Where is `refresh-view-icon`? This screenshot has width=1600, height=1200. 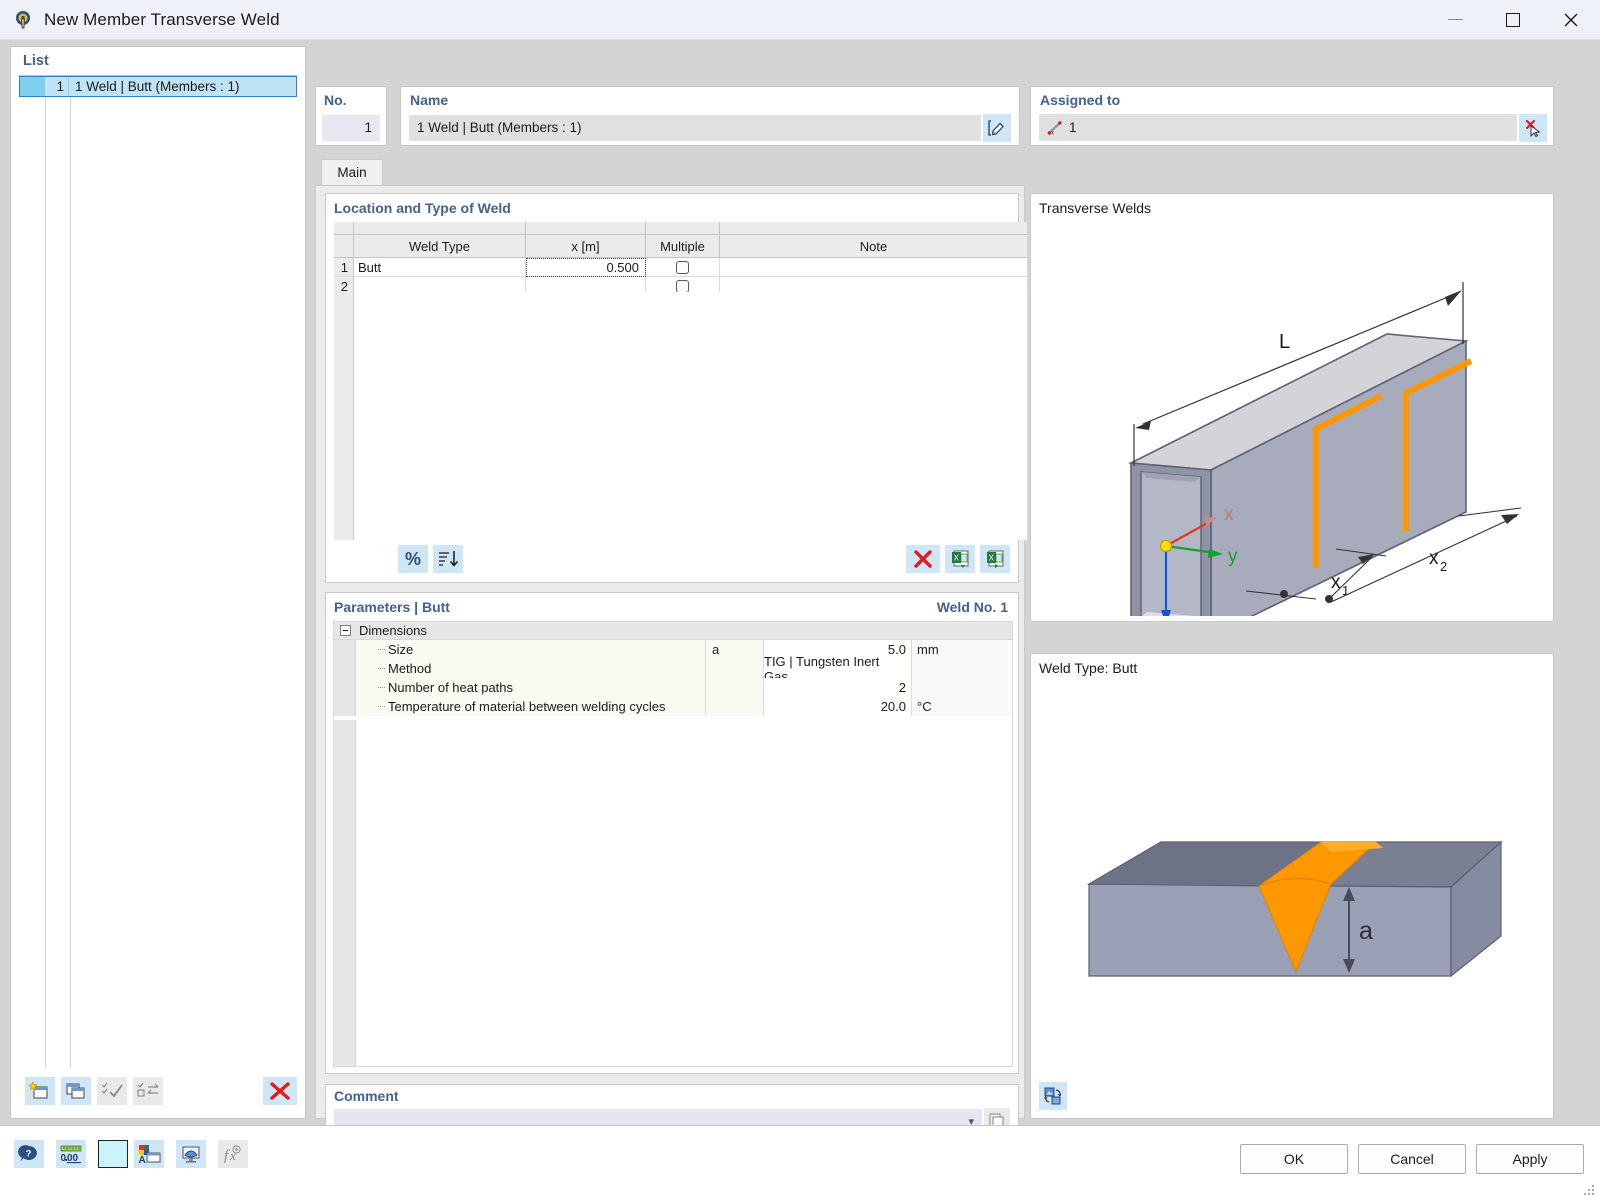 refresh-view-icon is located at coordinates (1053, 1096).